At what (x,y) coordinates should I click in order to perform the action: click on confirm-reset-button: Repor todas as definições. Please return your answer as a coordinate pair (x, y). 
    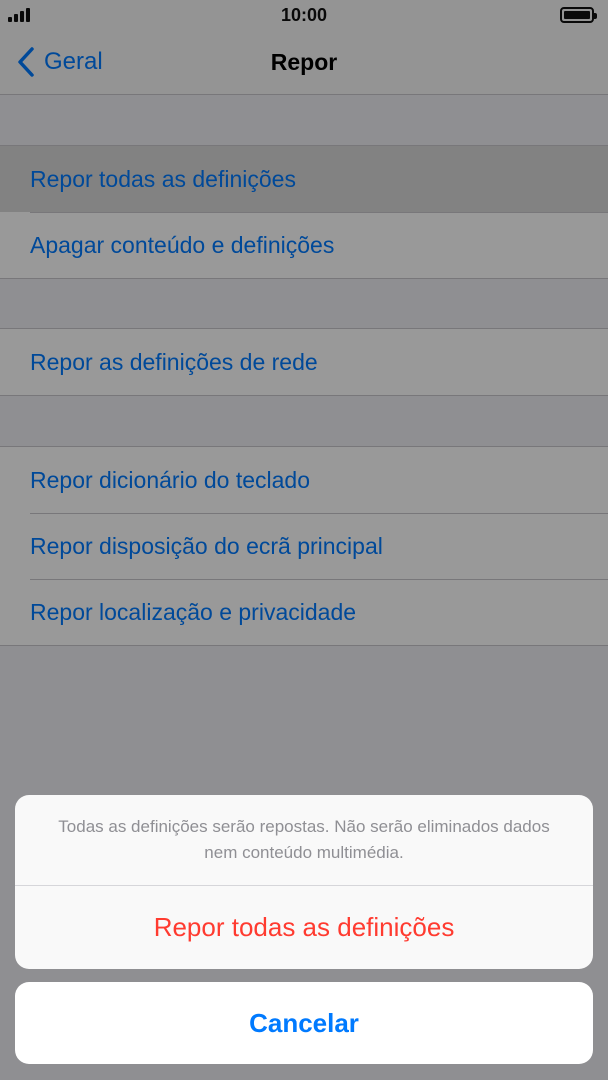
    Looking at the image, I should click on (304, 927).